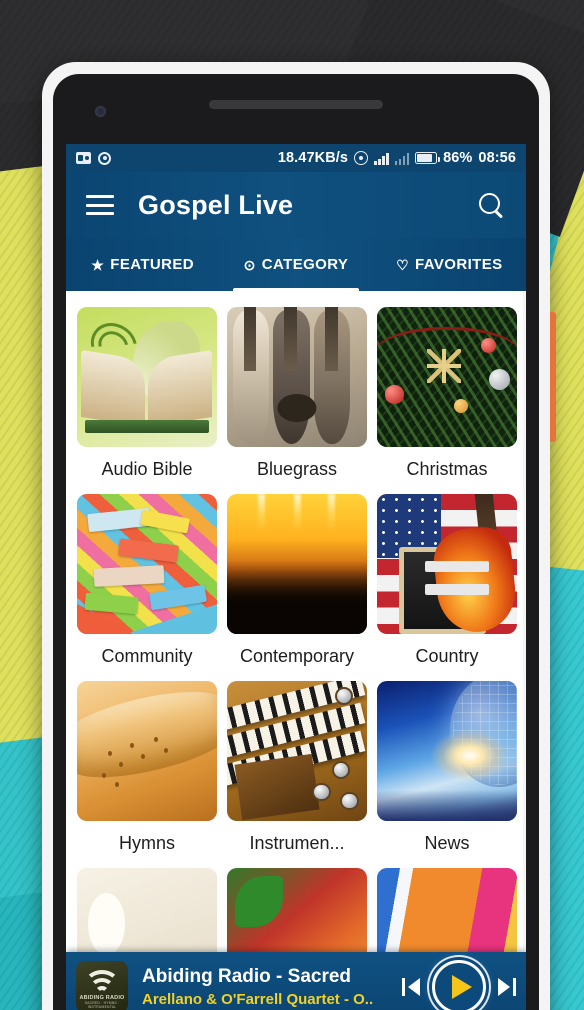 This screenshot has height=1010, width=584. I want to click on tab-favorites-label: FAVORITES, so click(459, 264).